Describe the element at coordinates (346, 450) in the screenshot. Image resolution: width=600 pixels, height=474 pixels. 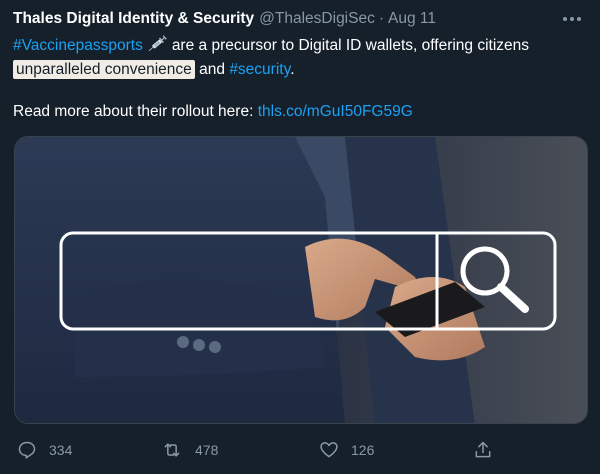
I see `like-button: 126` at that location.